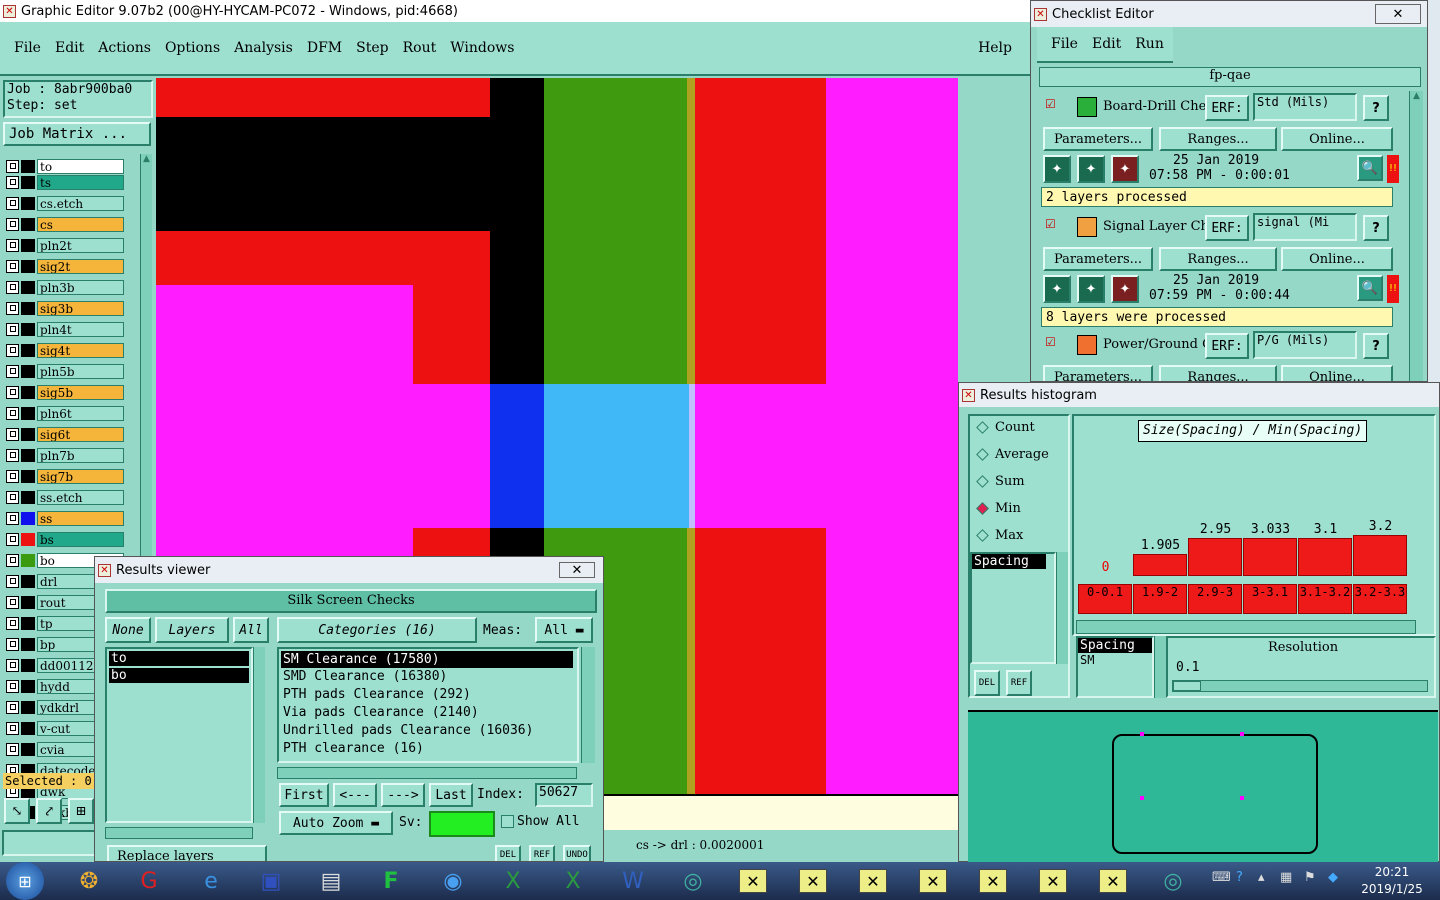  I want to click on attr-values-scrollbar, so click(1160, 667).